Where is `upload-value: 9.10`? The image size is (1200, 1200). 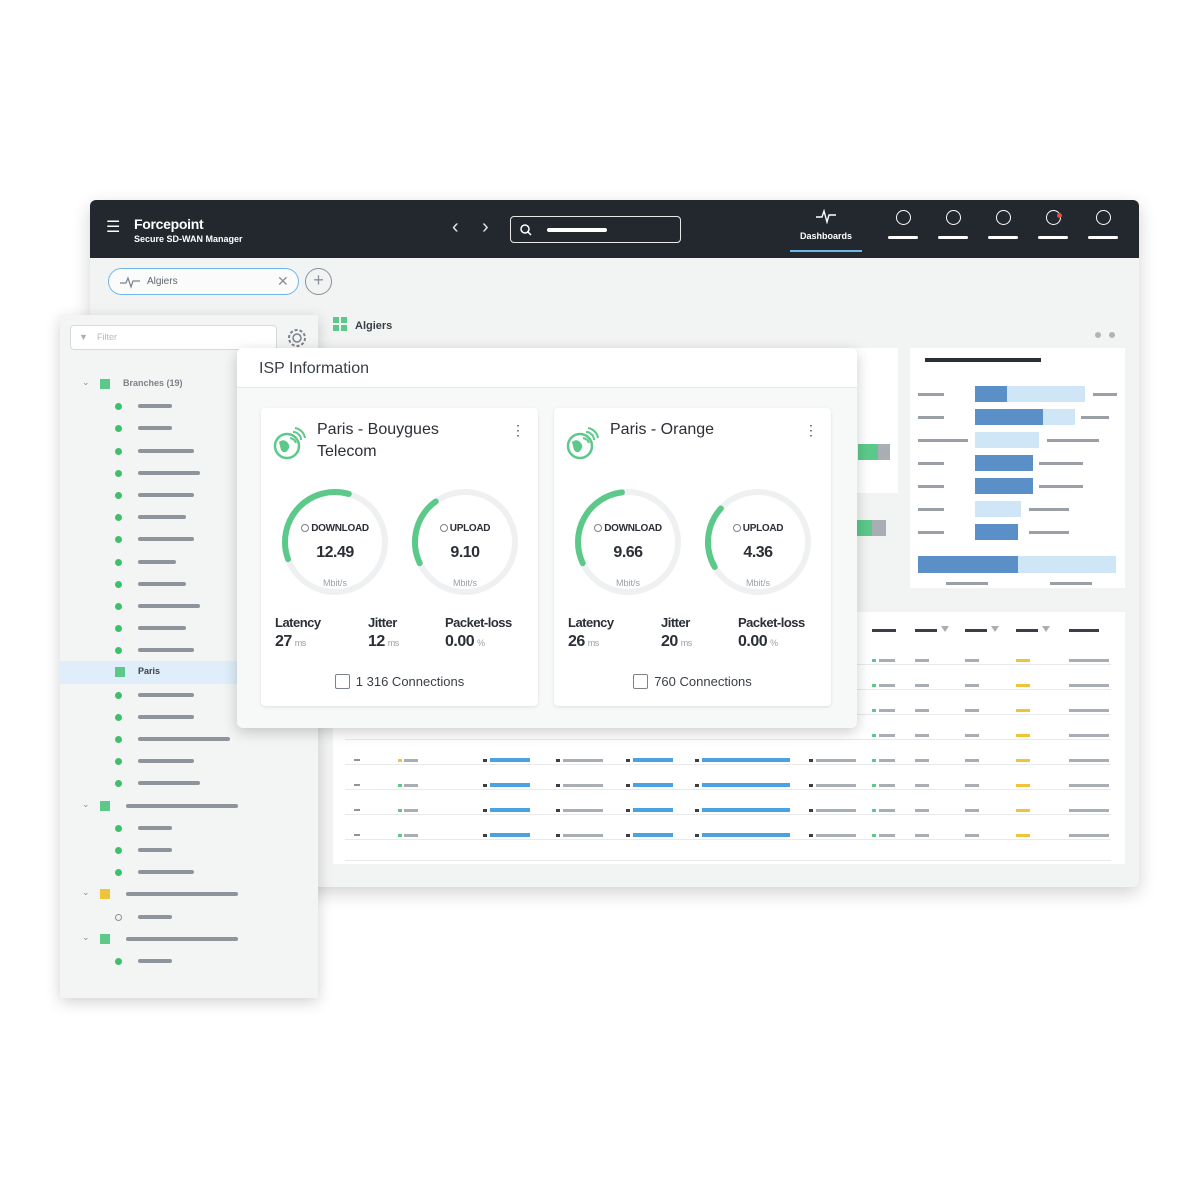
upload-value: 9.10 is located at coordinates (465, 552).